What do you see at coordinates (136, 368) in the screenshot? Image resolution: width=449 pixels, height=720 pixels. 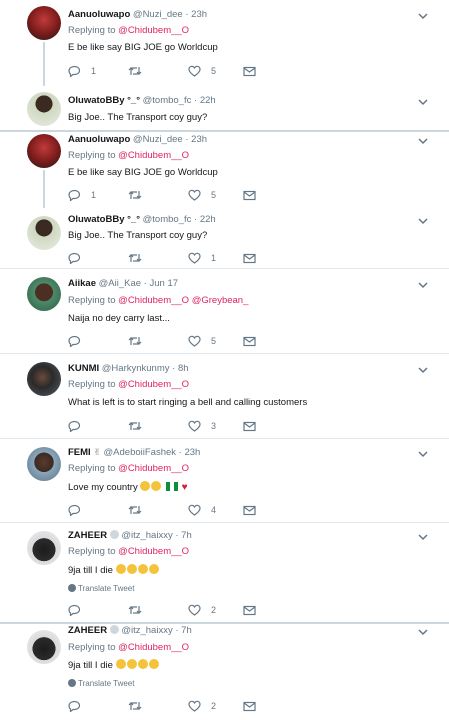 I see `handle: @Harkynkunmy` at bounding box center [136, 368].